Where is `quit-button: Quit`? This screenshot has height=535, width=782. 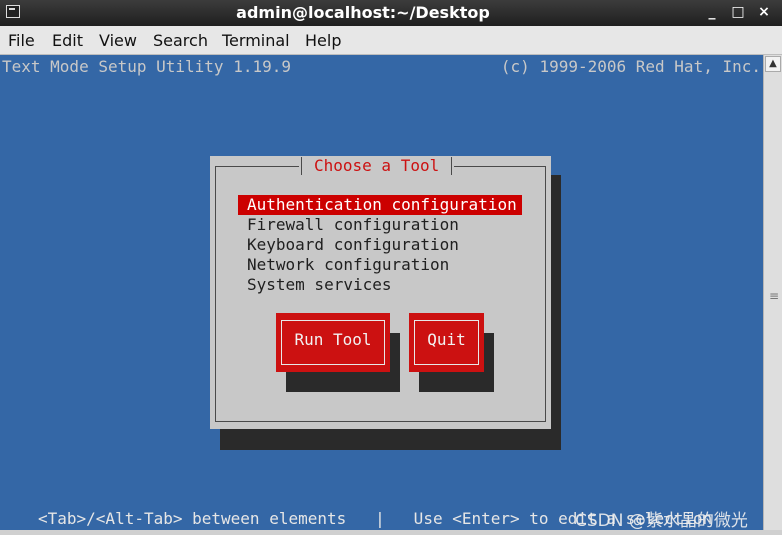
quit-button: Quit is located at coordinates (446, 342).